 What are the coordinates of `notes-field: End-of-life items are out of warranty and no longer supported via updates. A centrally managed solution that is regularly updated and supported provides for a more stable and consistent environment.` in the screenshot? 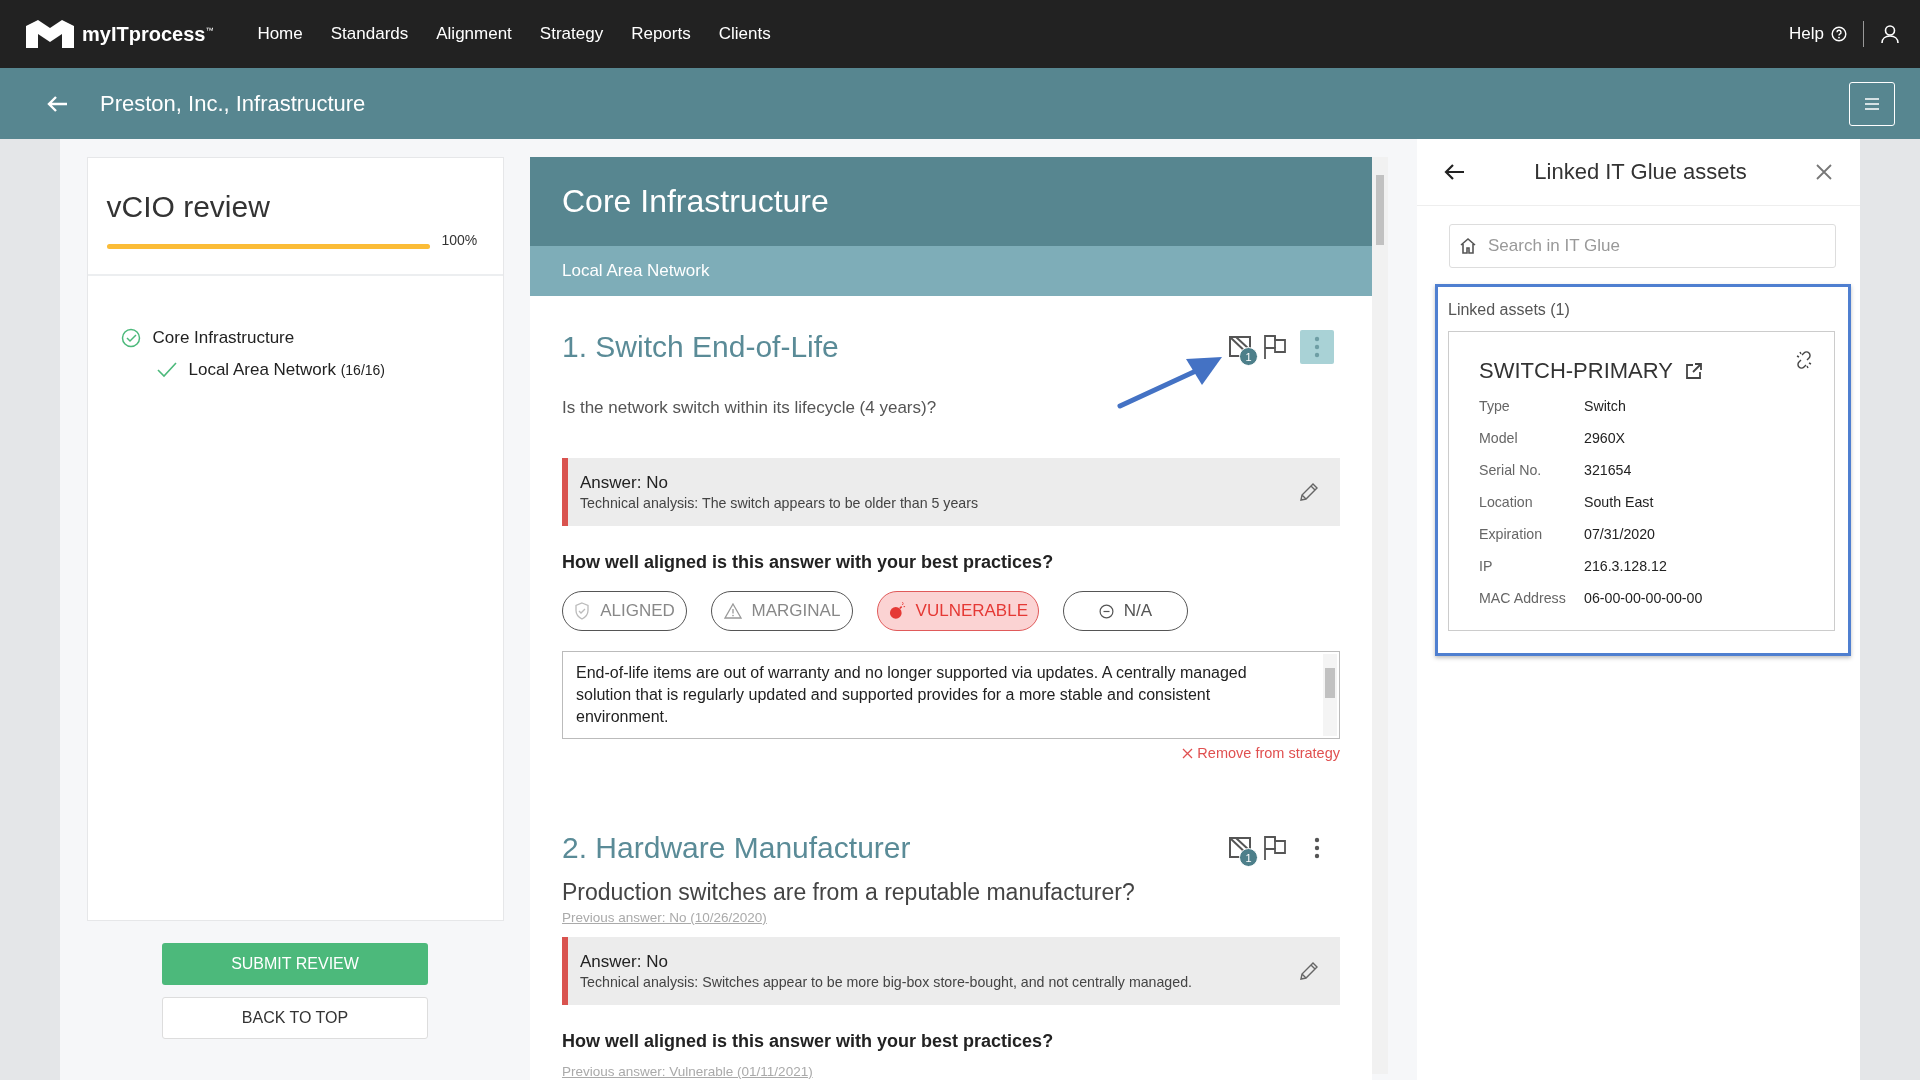 It's located at (951, 695).